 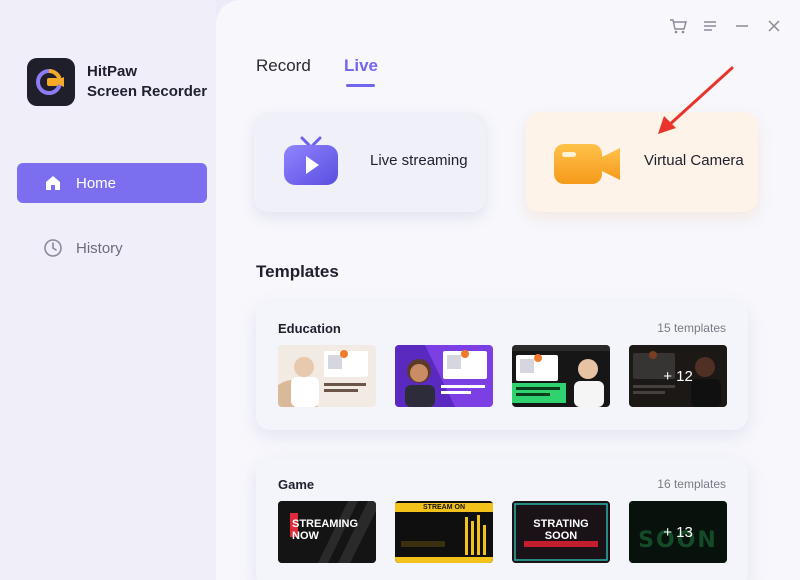 I want to click on game-template-thumb: STREAMING NOW, so click(x=327, y=532).